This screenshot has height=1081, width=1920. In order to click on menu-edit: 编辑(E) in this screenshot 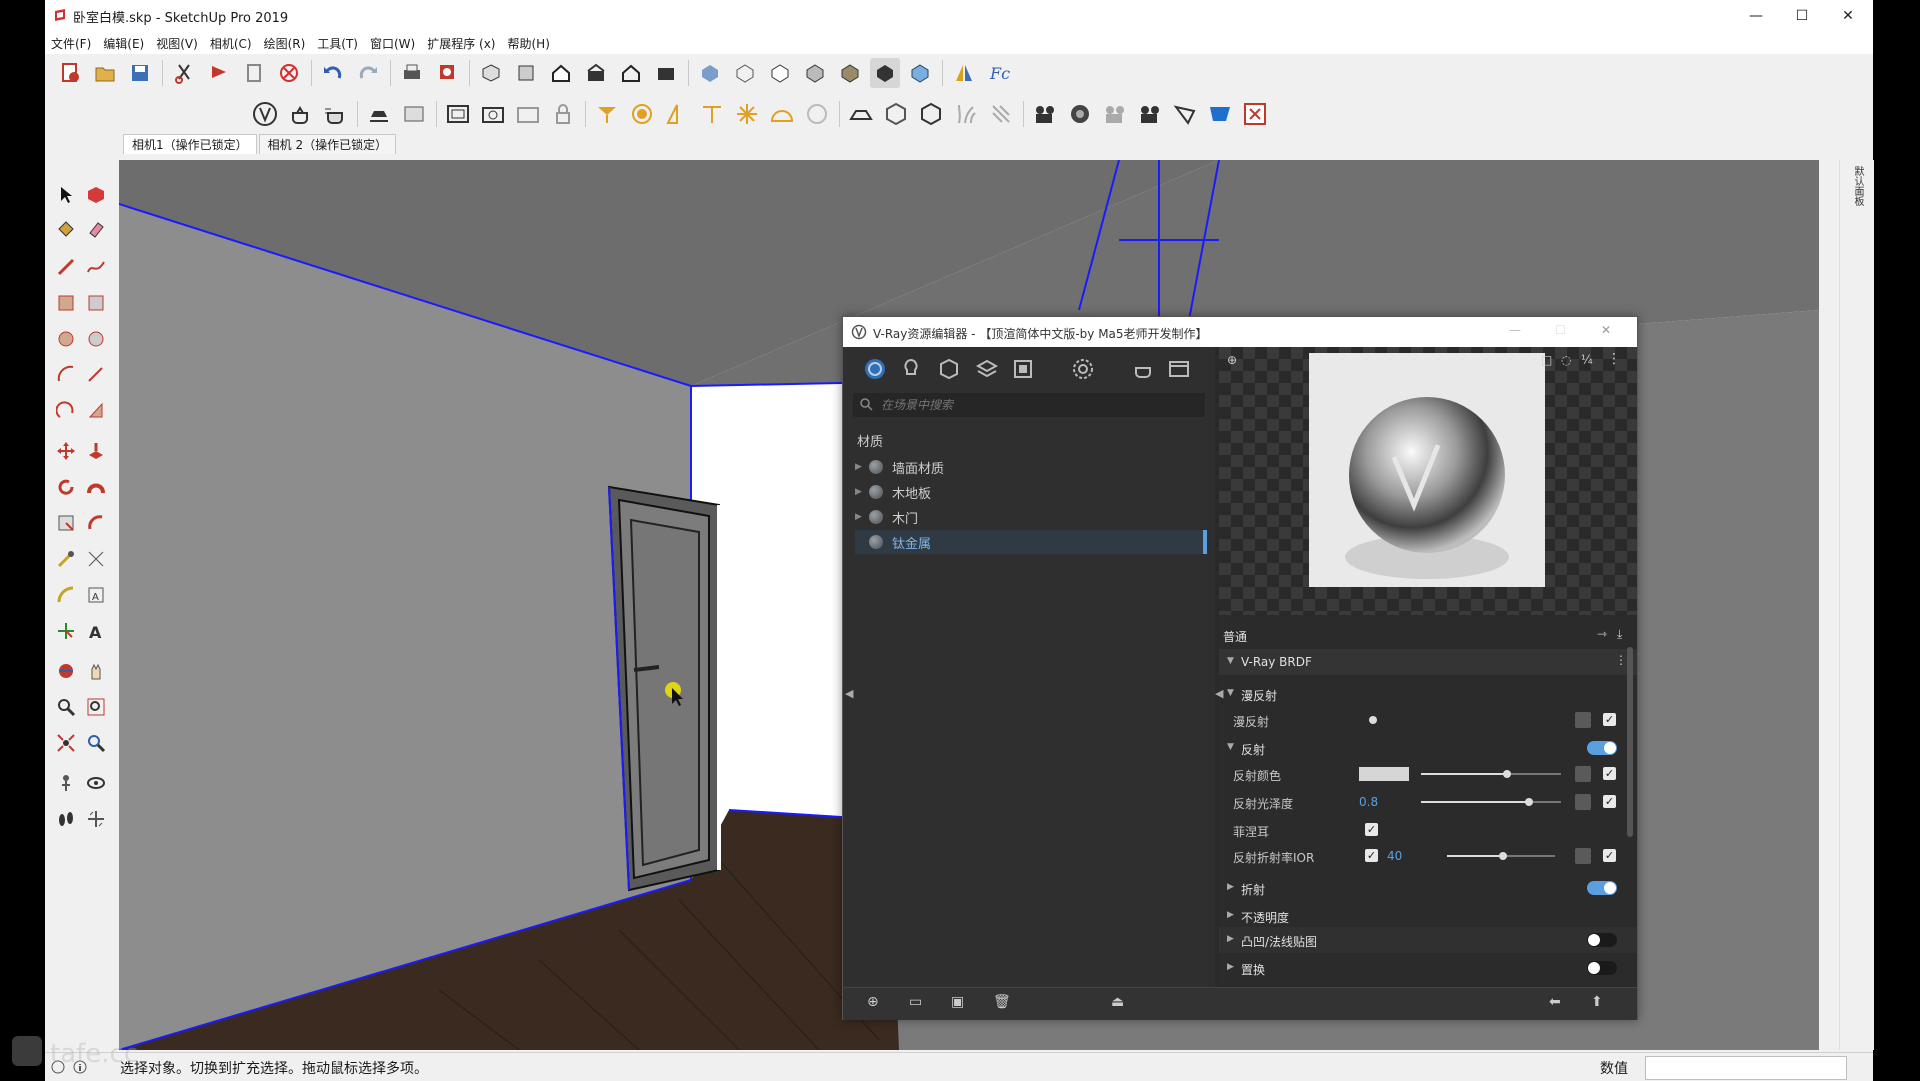, I will do `click(123, 43)`.